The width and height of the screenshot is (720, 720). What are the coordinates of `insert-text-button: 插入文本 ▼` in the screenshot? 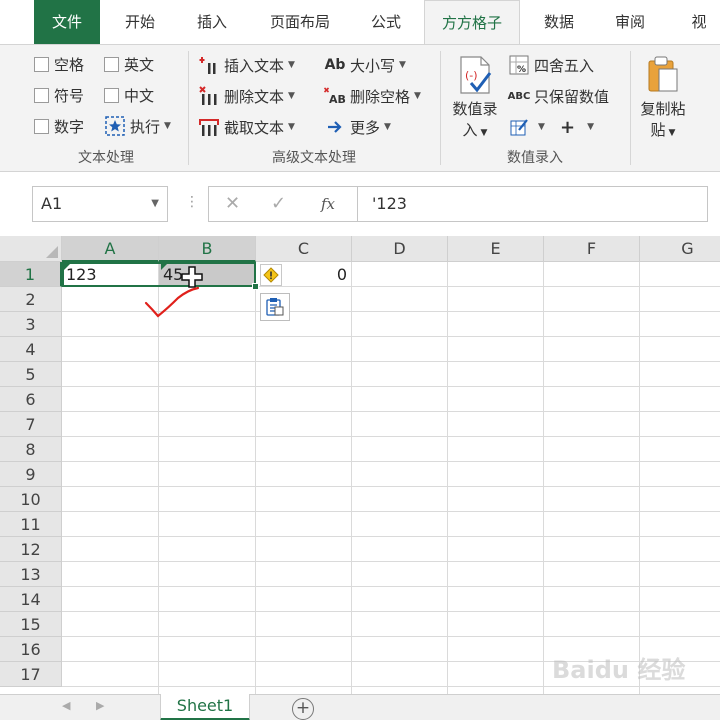 It's located at (246, 65).